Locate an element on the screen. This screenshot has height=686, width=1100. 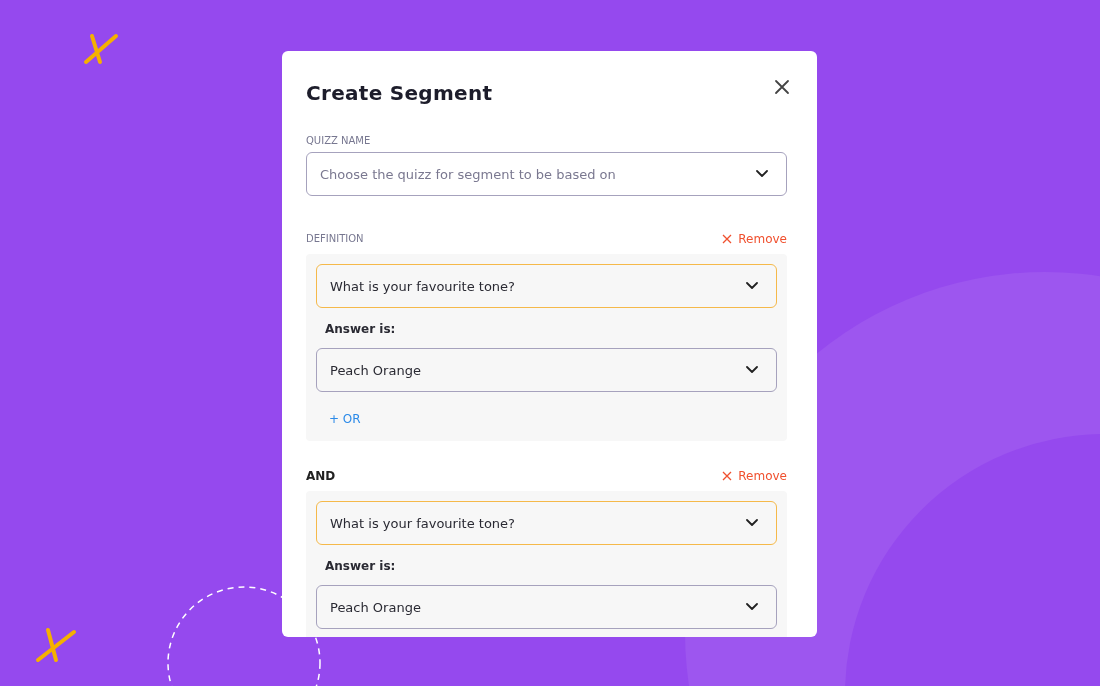
and-label: AND is located at coordinates (321, 476).